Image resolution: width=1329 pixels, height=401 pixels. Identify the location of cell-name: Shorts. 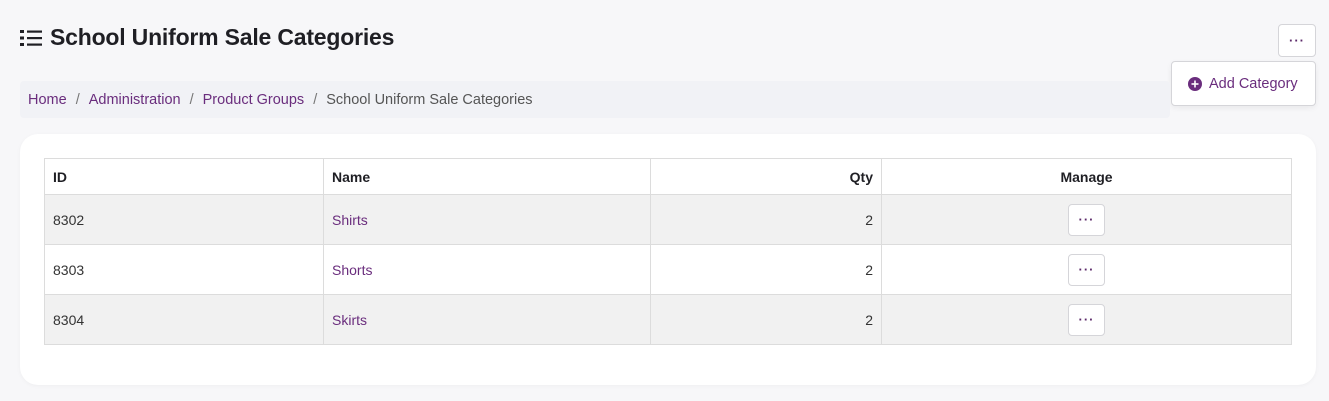
(487, 269).